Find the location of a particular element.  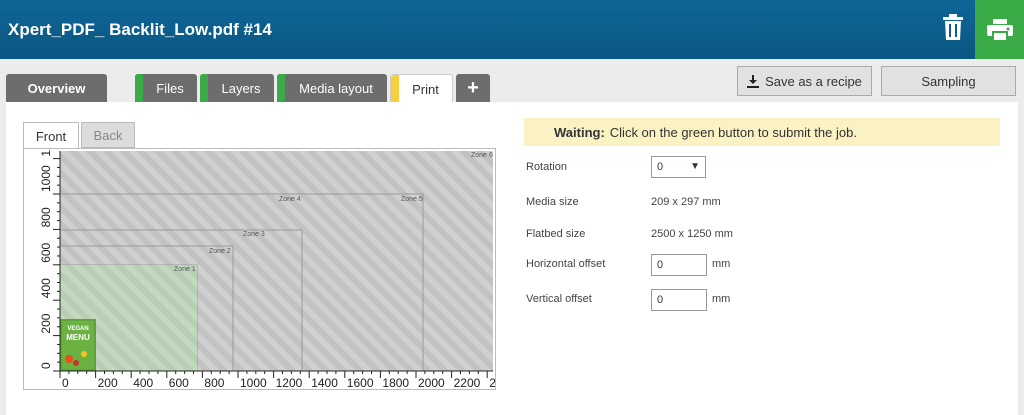

thumbnail-subtitle: MENU is located at coordinates (78, 337).